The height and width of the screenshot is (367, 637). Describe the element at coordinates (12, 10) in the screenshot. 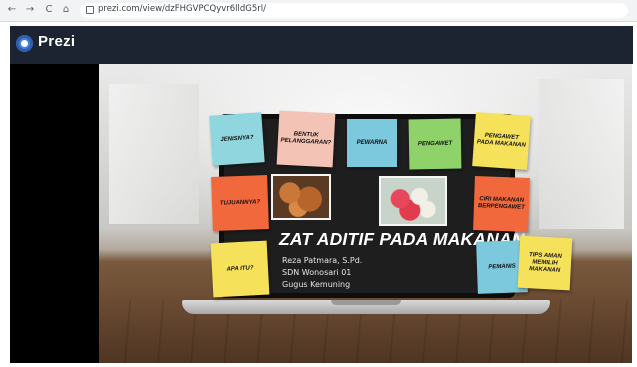

I see `back-button: ←` at that location.